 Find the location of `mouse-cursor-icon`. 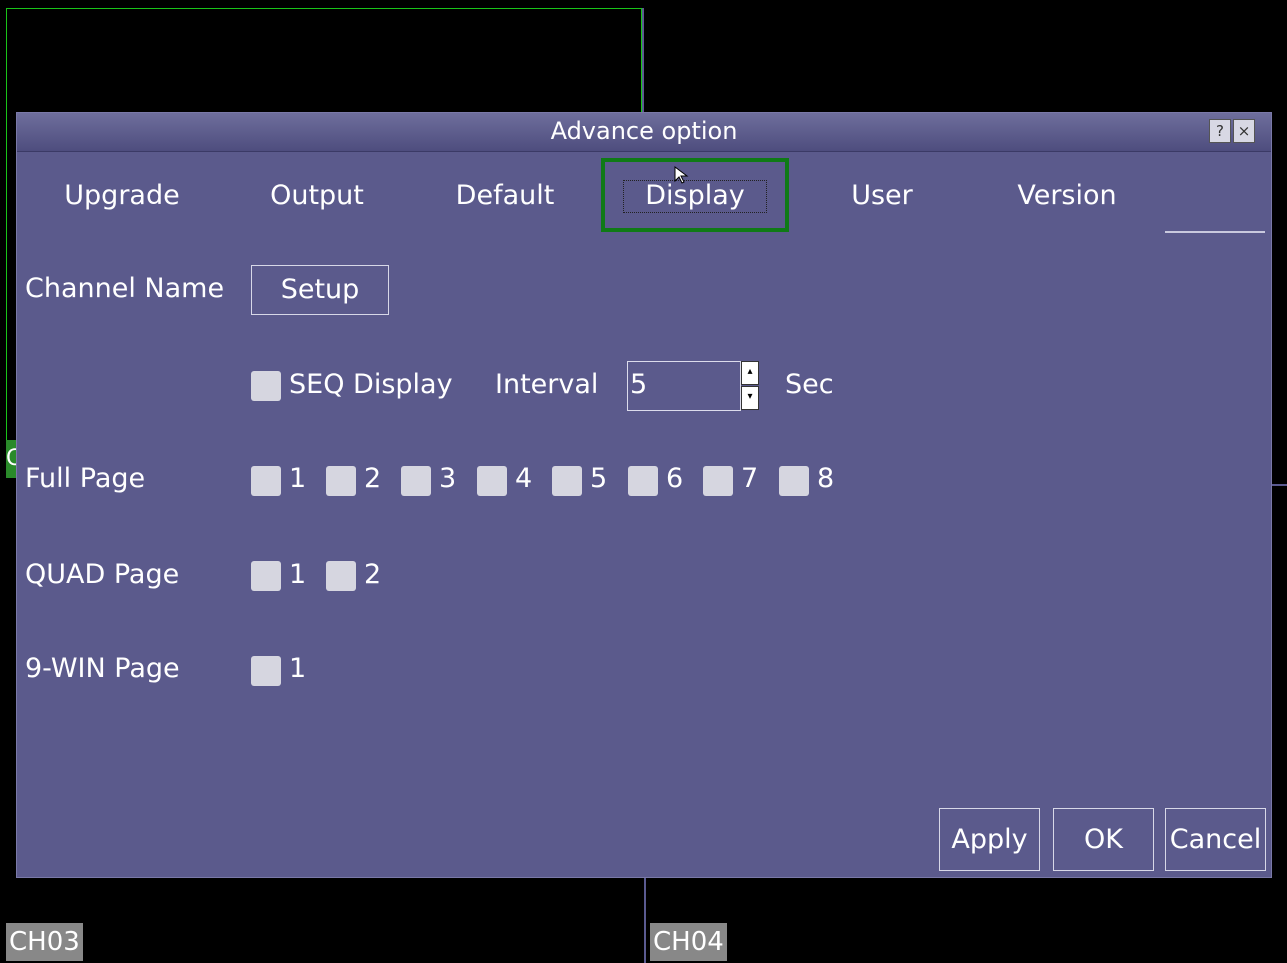

mouse-cursor-icon is located at coordinates (681, 175).